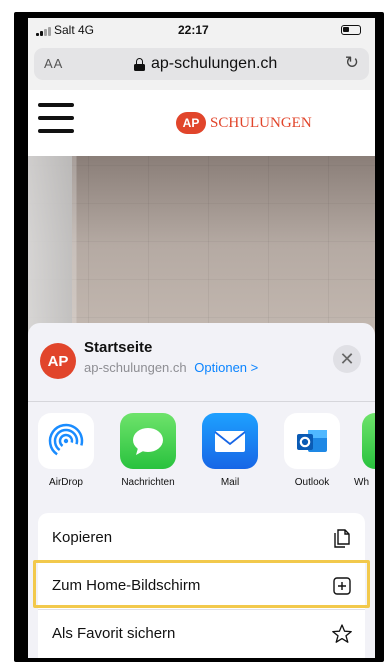 This screenshot has width=391, height=670. What do you see at coordinates (342, 537) in the screenshot?
I see `copy-icon` at bounding box center [342, 537].